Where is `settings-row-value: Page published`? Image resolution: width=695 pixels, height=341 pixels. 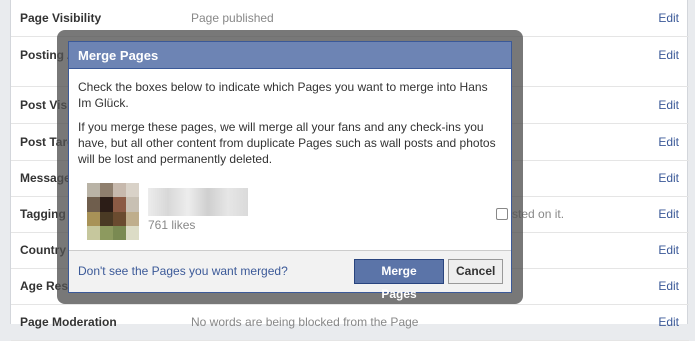 settings-row-value: Page published is located at coordinates (232, 18).